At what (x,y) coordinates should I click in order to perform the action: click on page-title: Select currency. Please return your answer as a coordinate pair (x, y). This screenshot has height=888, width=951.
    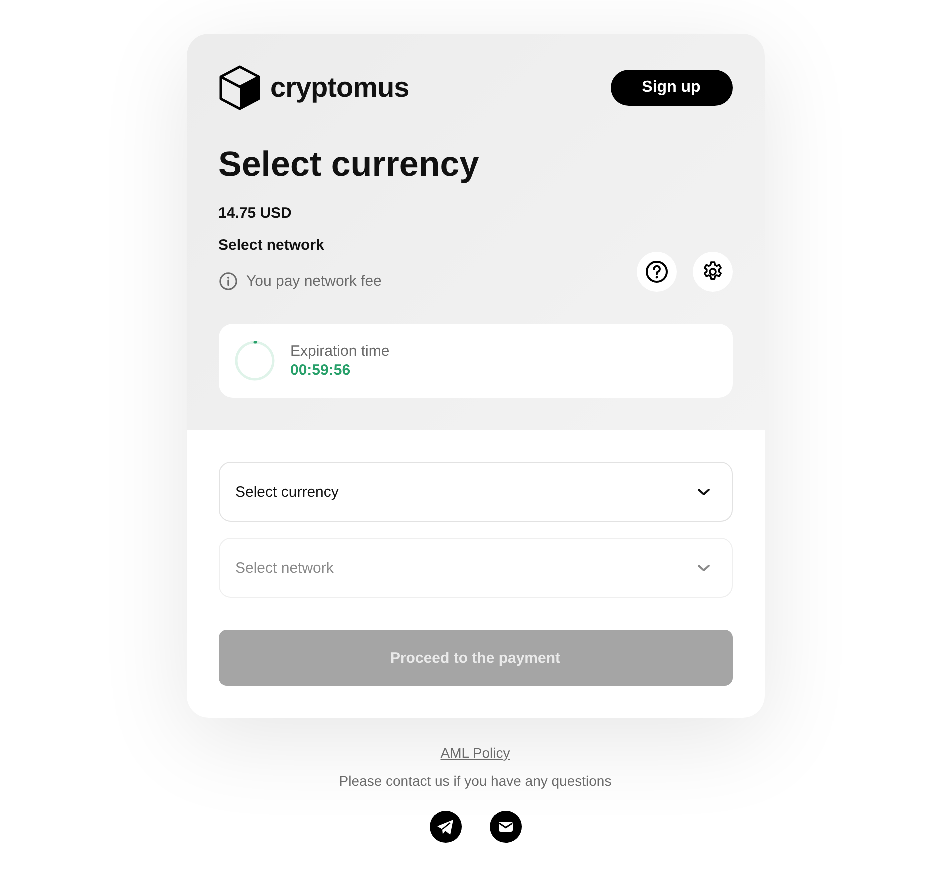
    Looking at the image, I should click on (349, 165).